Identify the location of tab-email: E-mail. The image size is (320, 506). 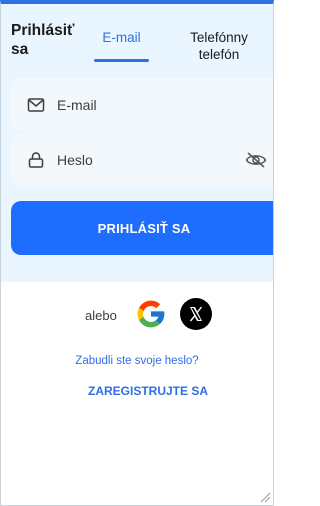
(121, 44).